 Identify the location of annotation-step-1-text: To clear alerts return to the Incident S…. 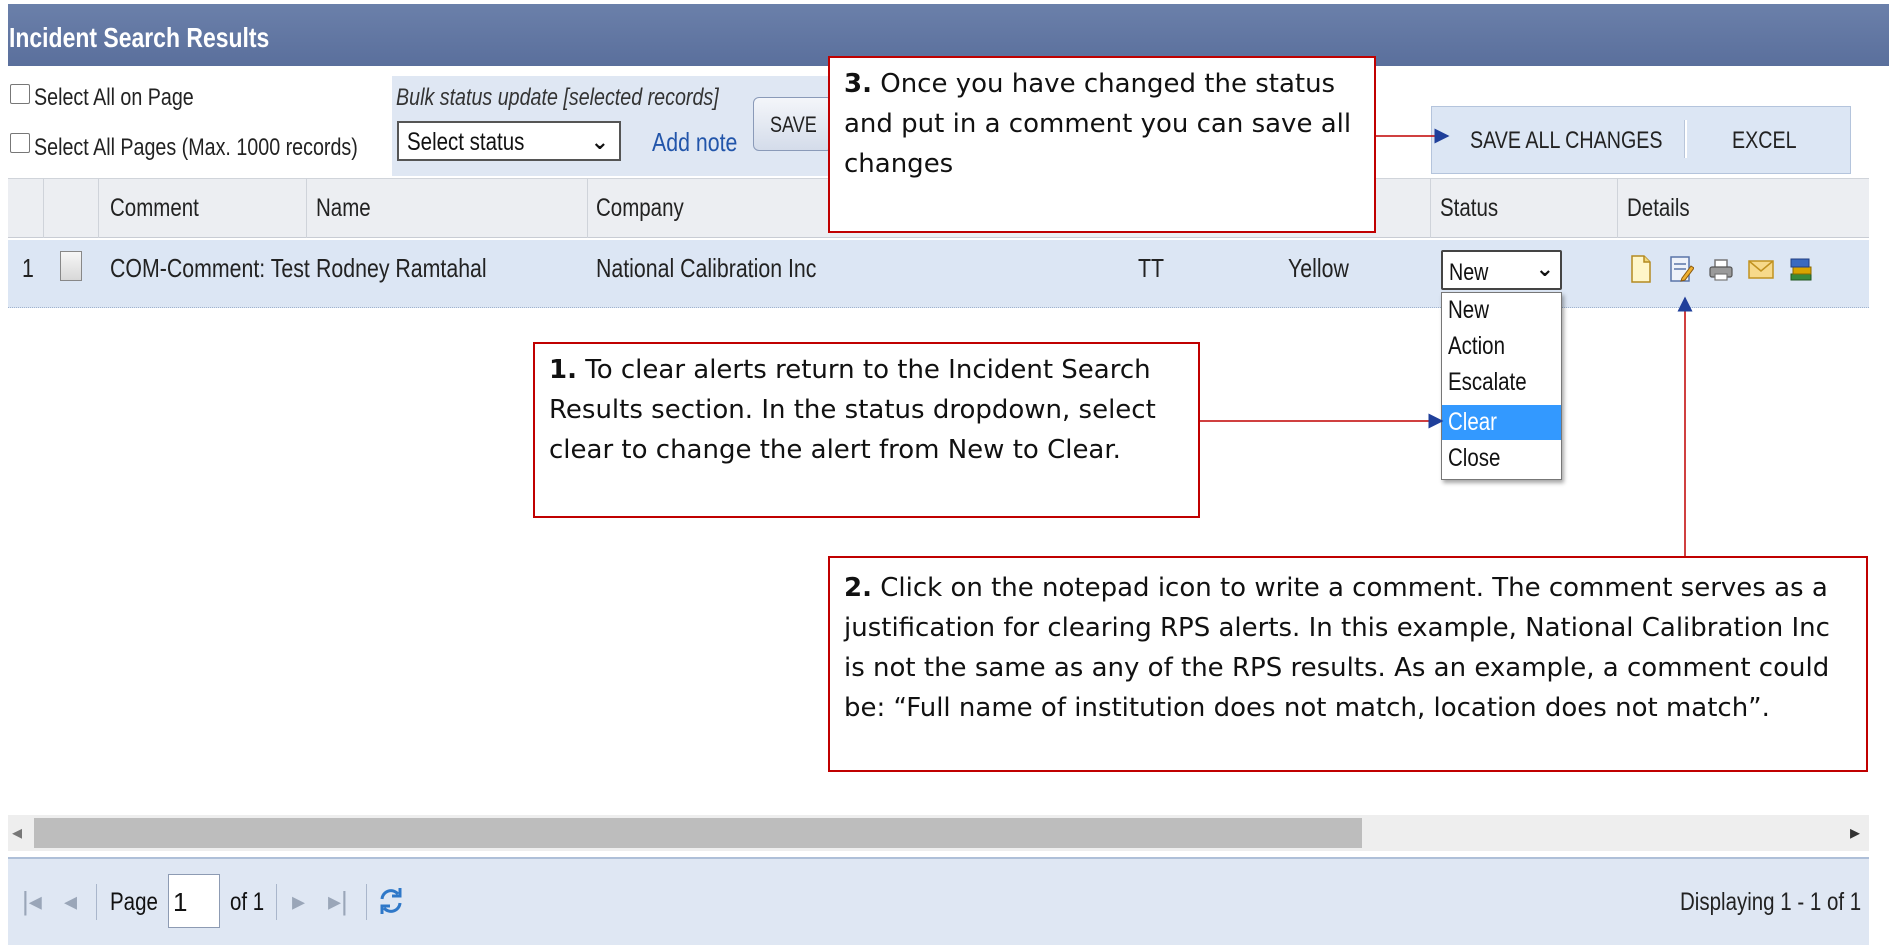
(852, 410).